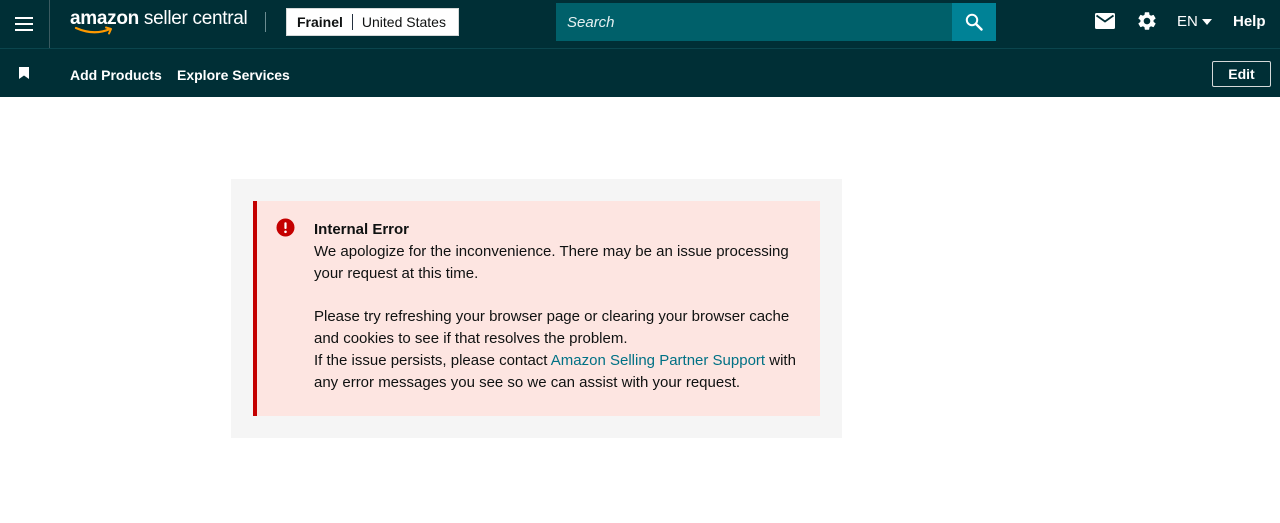 This screenshot has height=523, width=1280. What do you see at coordinates (320, 22) in the screenshot?
I see `store-name: Frainel` at bounding box center [320, 22].